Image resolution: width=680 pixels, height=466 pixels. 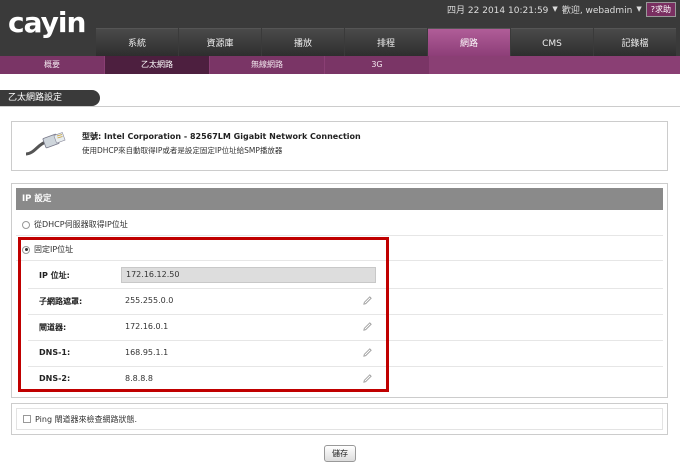 I want to click on ping-option-panel: Ping 閘道器來檢查網路狀態., so click(x=339, y=419).